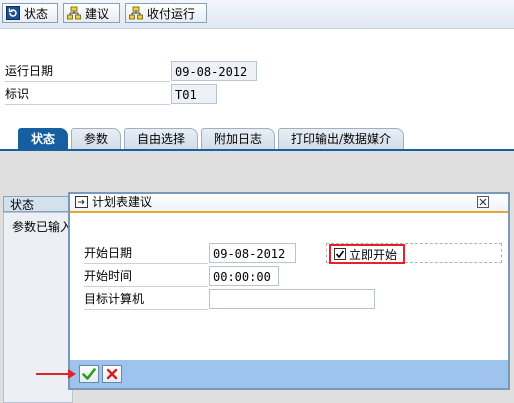  I want to click on id-label: 标识, so click(17, 94).